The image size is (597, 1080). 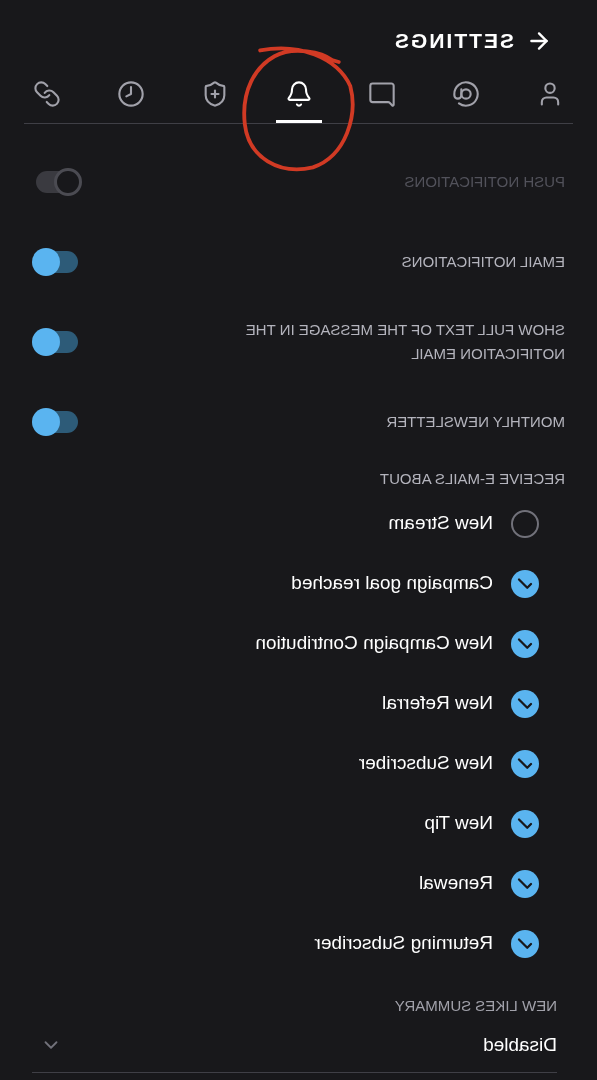 What do you see at coordinates (453, 41) in the screenshot?
I see `page-title: SETTINGS` at bounding box center [453, 41].